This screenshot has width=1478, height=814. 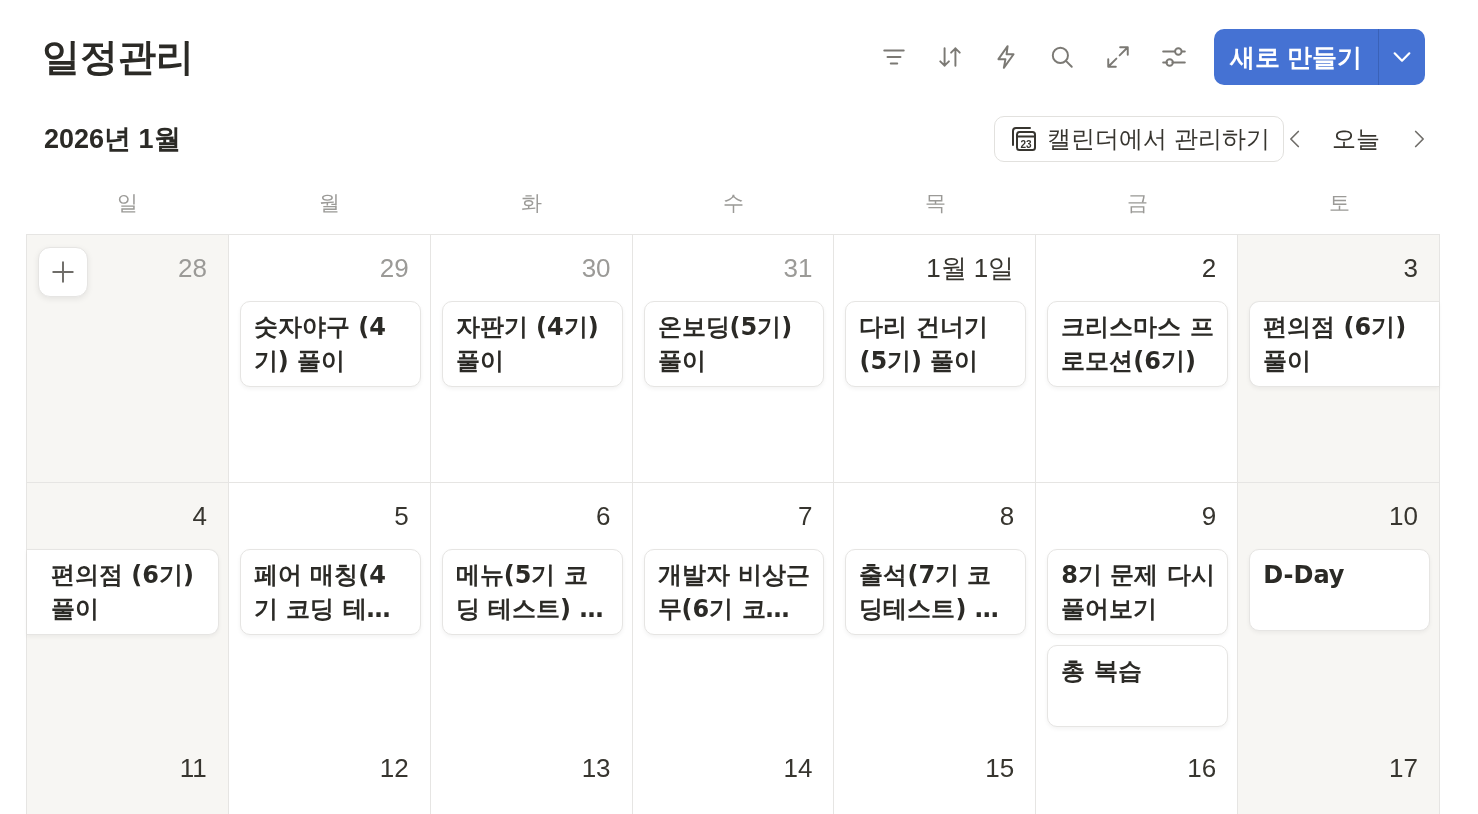 What do you see at coordinates (1158, 139) in the screenshot?
I see `button-label: 캘린더에서 관리하기` at bounding box center [1158, 139].